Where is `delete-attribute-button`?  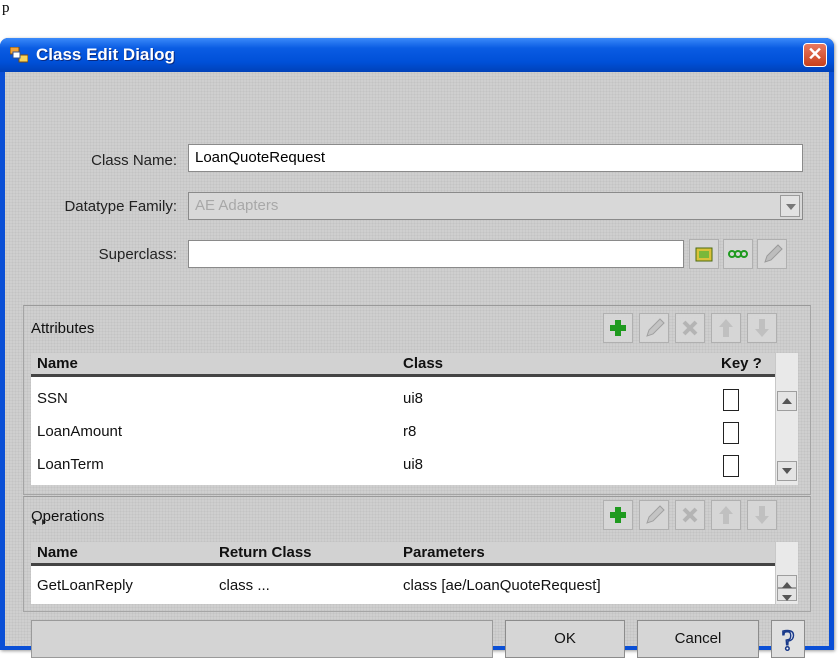
delete-attribute-button is located at coordinates (690, 328).